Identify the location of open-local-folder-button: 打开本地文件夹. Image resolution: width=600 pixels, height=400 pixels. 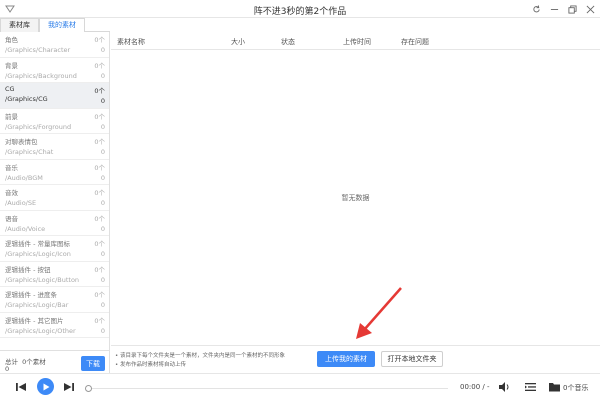
(412, 359).